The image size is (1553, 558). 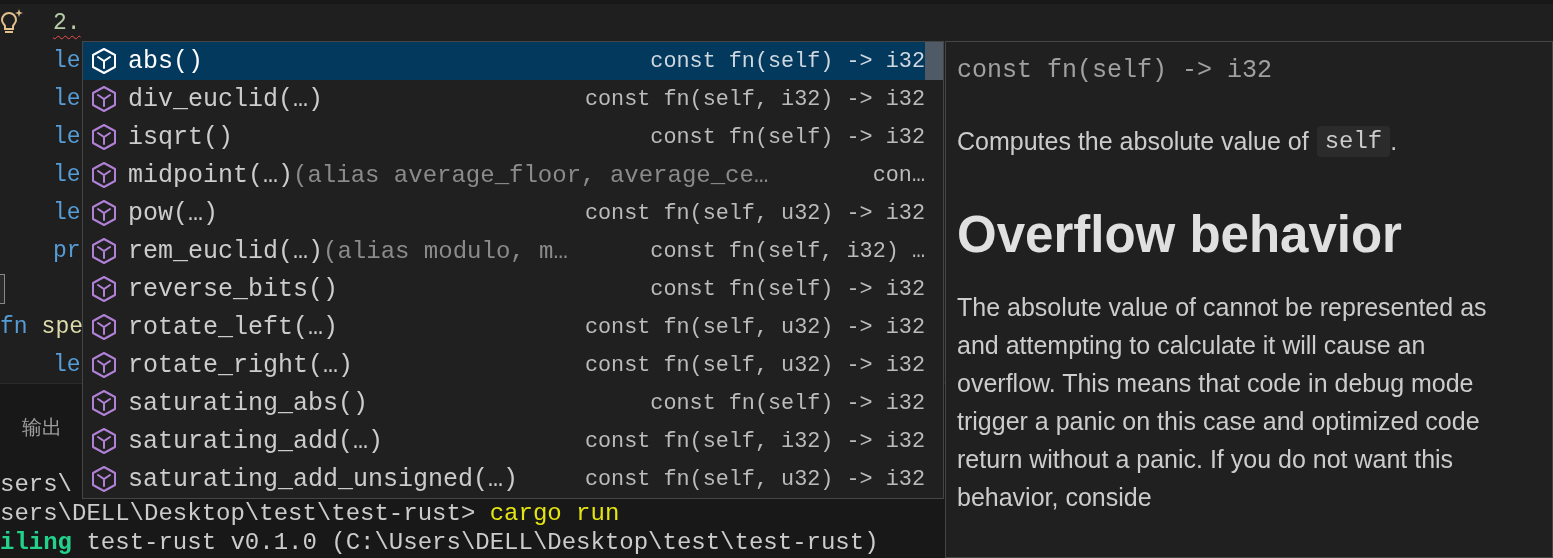 What do you see at coordinates (233, 289) in the screenshot?
I see `suggestion-label: reverse_bits()` at bounding box center [233, 289].